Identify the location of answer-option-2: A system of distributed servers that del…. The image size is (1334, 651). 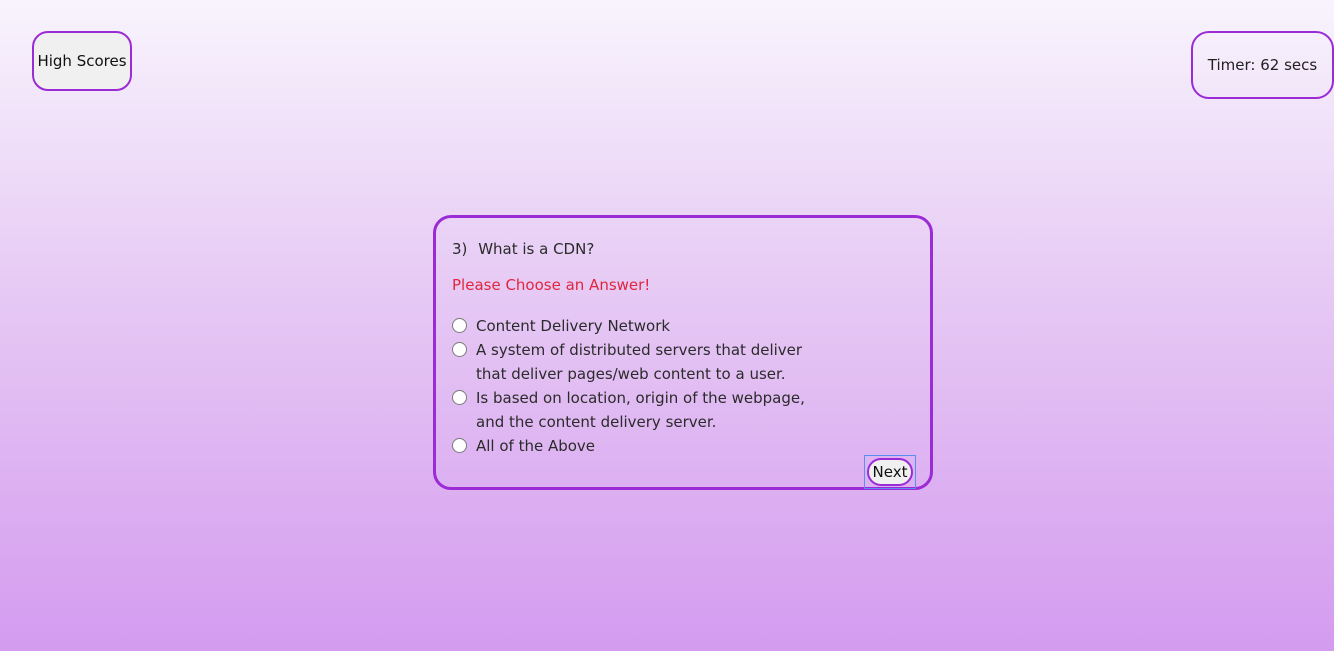
(637, 362).